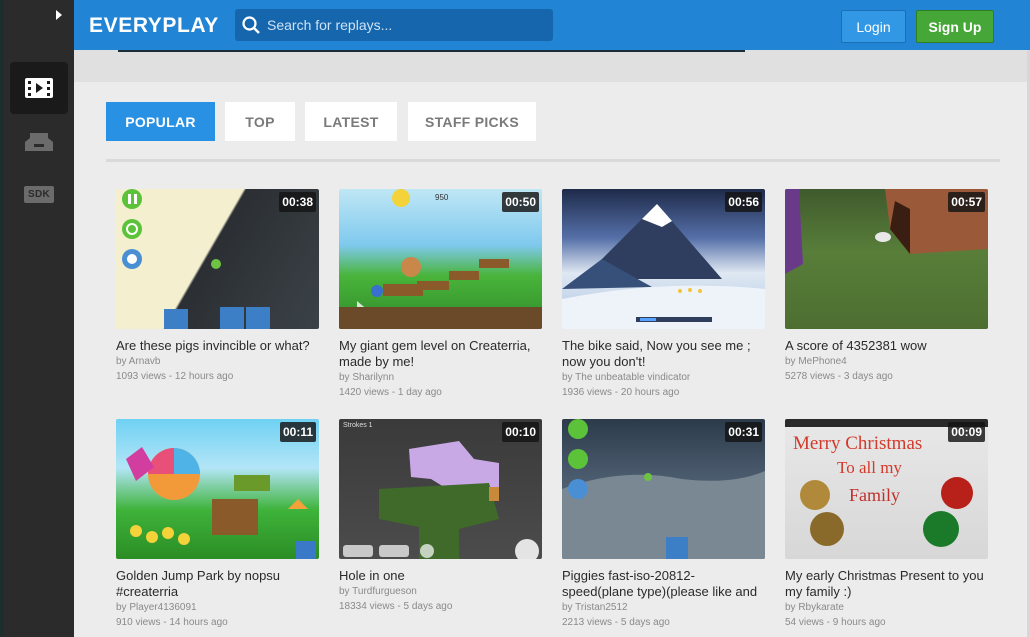 The width and height of the screenshot is (1030, 637). I want to click on signup-button: Sign Up, so click(955, 26).